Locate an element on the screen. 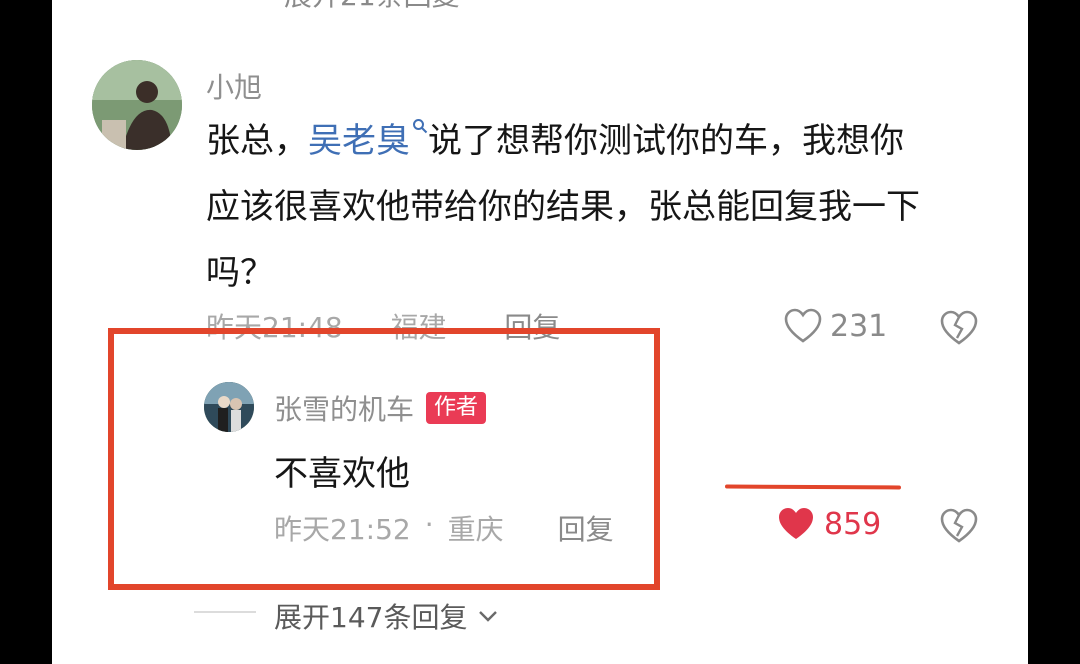  chevron-down-icon is located at coordinates (488, 616).